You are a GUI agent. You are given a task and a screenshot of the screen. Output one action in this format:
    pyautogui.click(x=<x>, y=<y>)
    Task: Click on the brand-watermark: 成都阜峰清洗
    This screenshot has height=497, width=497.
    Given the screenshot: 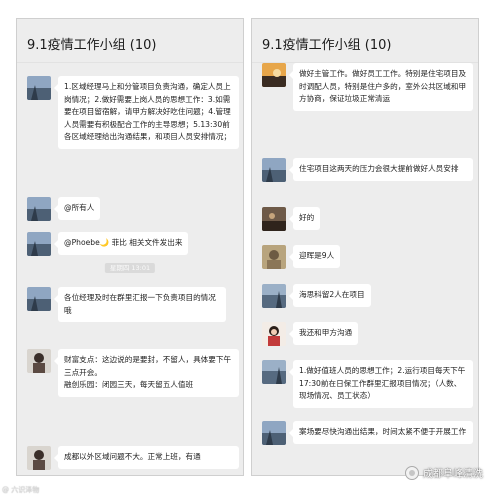 What is the action you would take?
    pyautogui.click(x=444, y=472)
    